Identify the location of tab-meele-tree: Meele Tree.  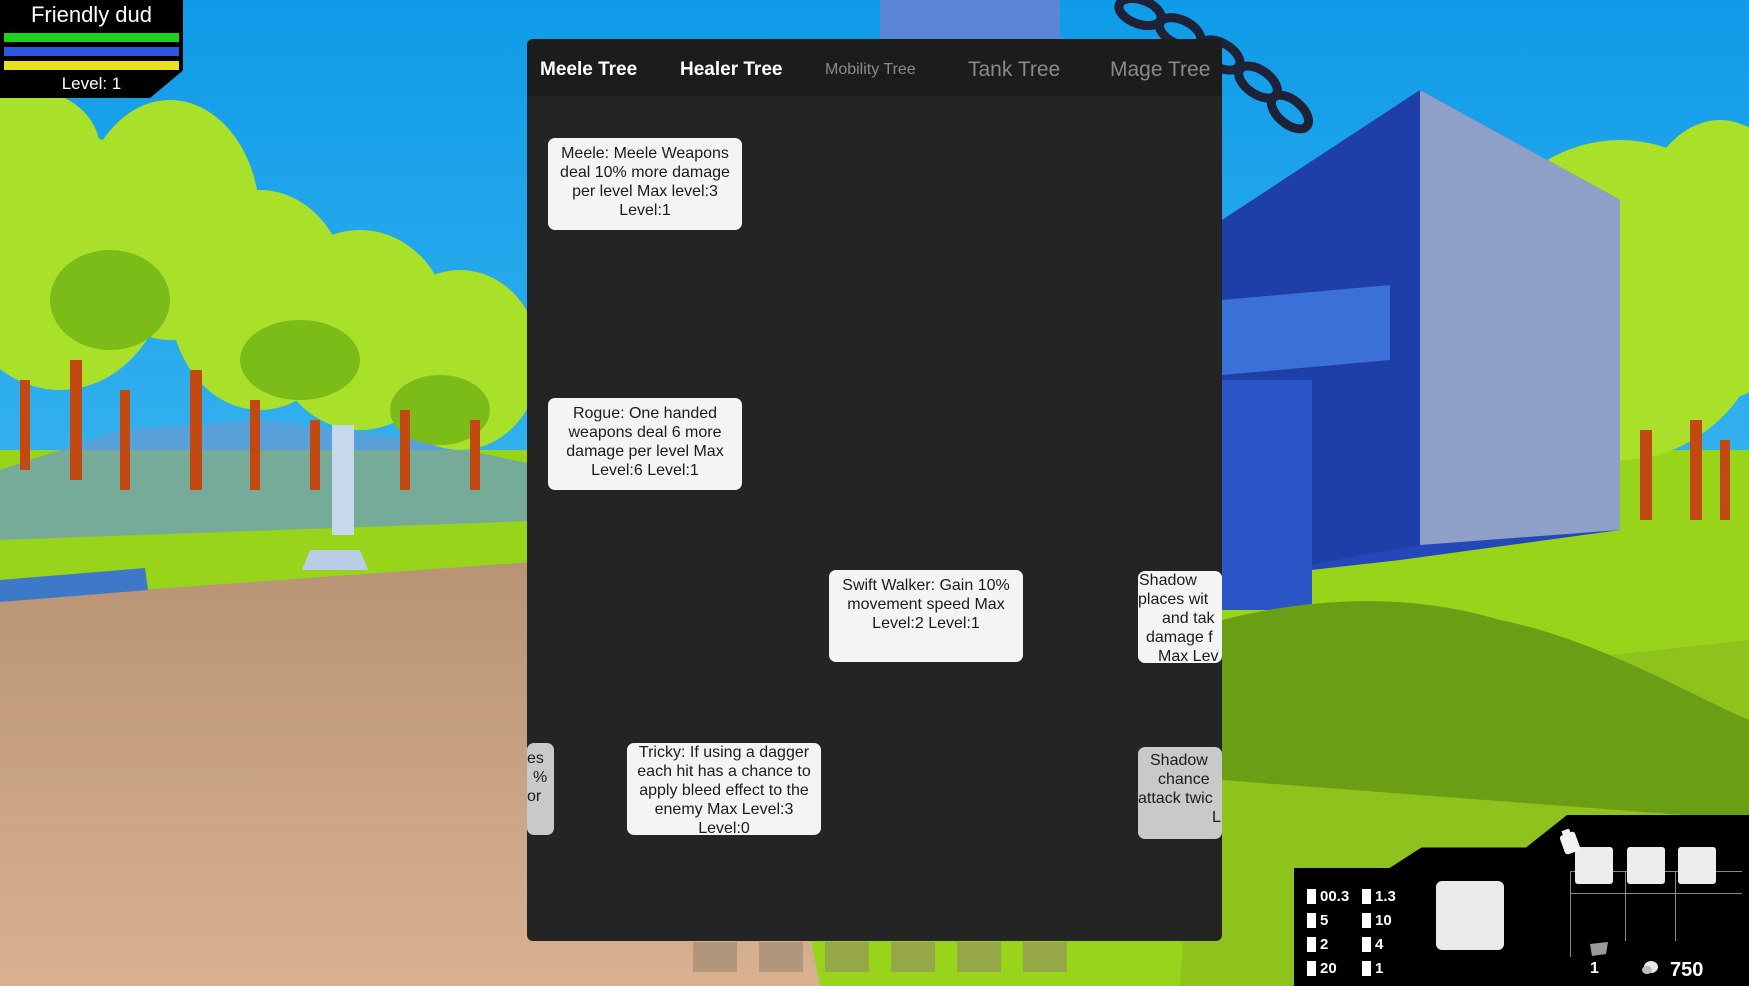
(588, 67).